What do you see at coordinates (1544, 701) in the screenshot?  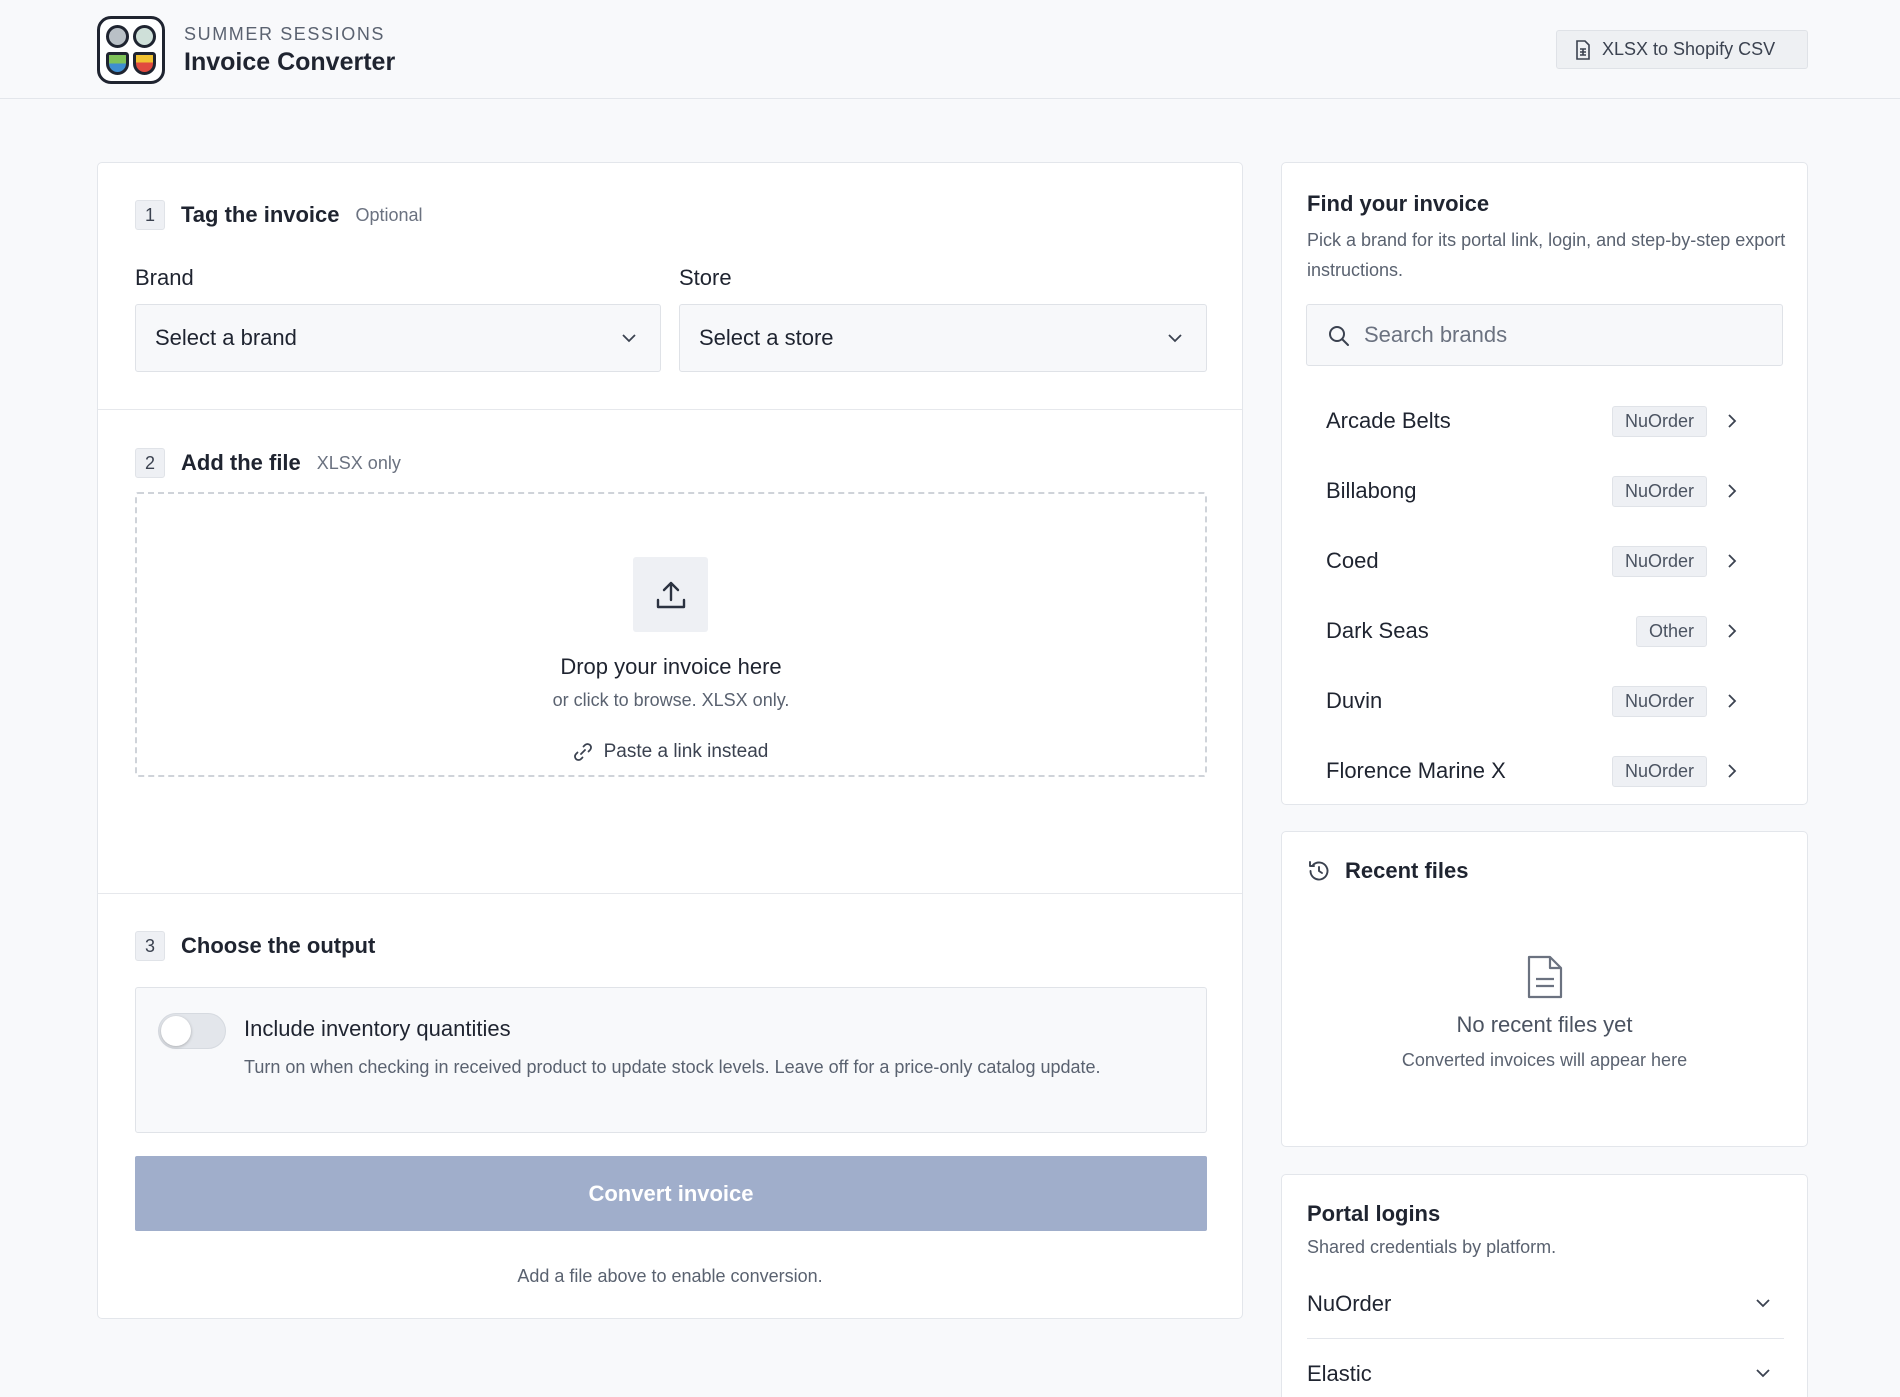 I see `brand-row: Duvin NuOrder` at bounding box center [1544, 701].